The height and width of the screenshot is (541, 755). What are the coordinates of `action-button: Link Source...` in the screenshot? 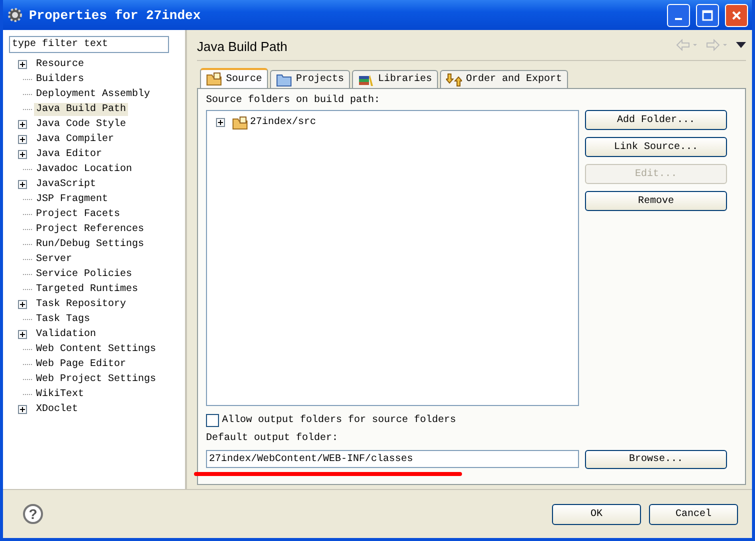 It's located at (656, 147).